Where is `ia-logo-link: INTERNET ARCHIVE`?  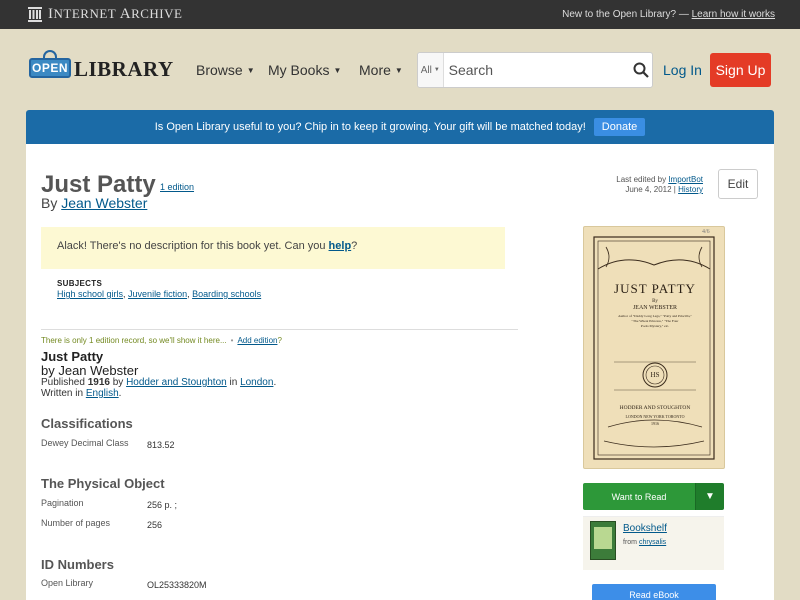
ia-logo-link: INTERNET ARCHIVE is located at coordinates (105, 14).